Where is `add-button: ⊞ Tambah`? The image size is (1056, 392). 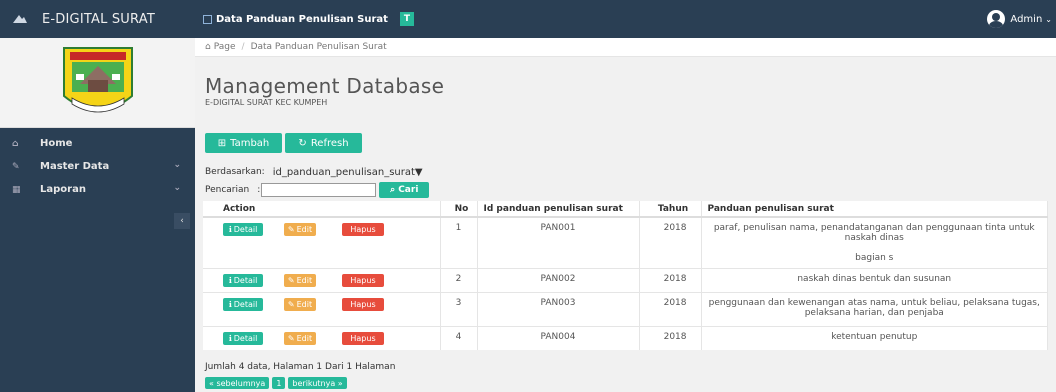 add-button: ⊞ Tambah is located at coordinates (243, 143).